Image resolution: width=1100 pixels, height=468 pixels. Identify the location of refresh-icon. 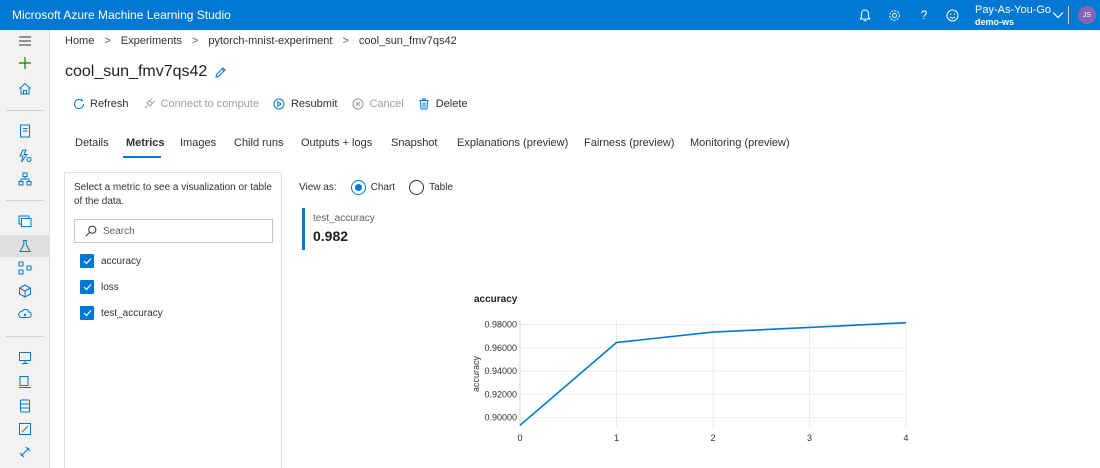
(78, 103).